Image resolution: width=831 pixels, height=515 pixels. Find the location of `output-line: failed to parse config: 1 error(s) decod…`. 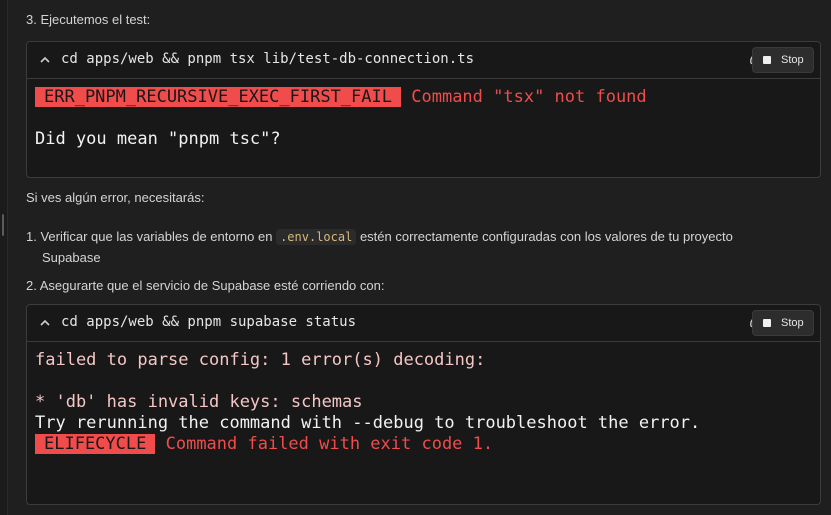

output-line: failed to parse config: 1 error(s) decod… is located at coordinates (260, 360).